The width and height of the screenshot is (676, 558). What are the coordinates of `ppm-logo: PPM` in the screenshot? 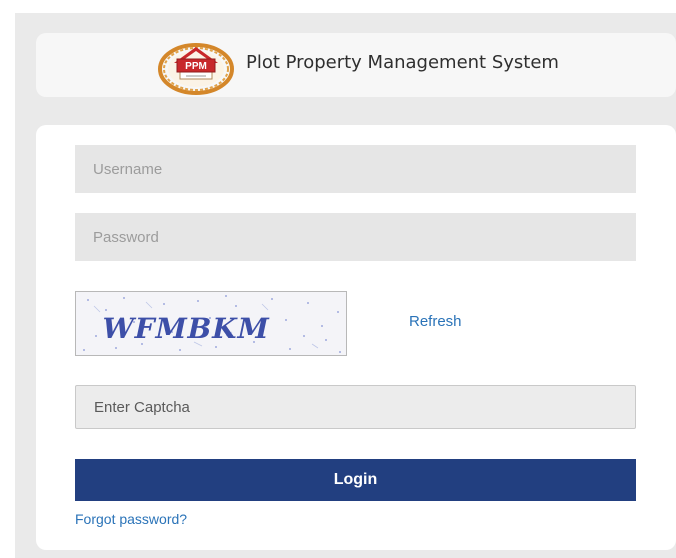 It's located at (196, 67).